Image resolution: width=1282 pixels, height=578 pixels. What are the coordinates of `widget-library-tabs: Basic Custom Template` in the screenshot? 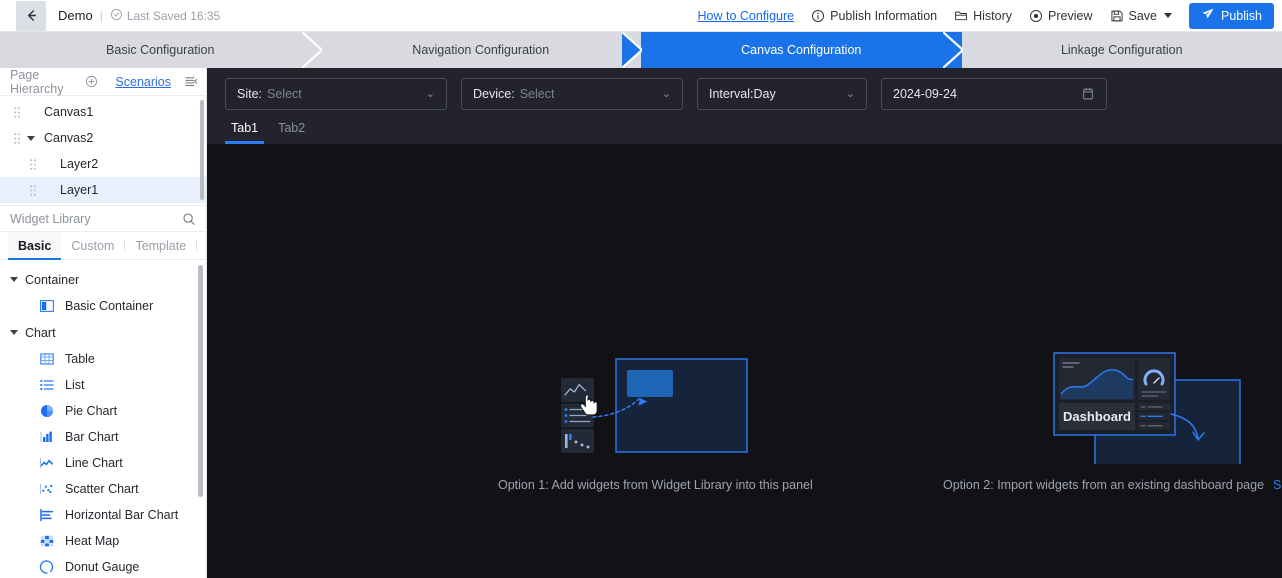 It's located at (103, 246).